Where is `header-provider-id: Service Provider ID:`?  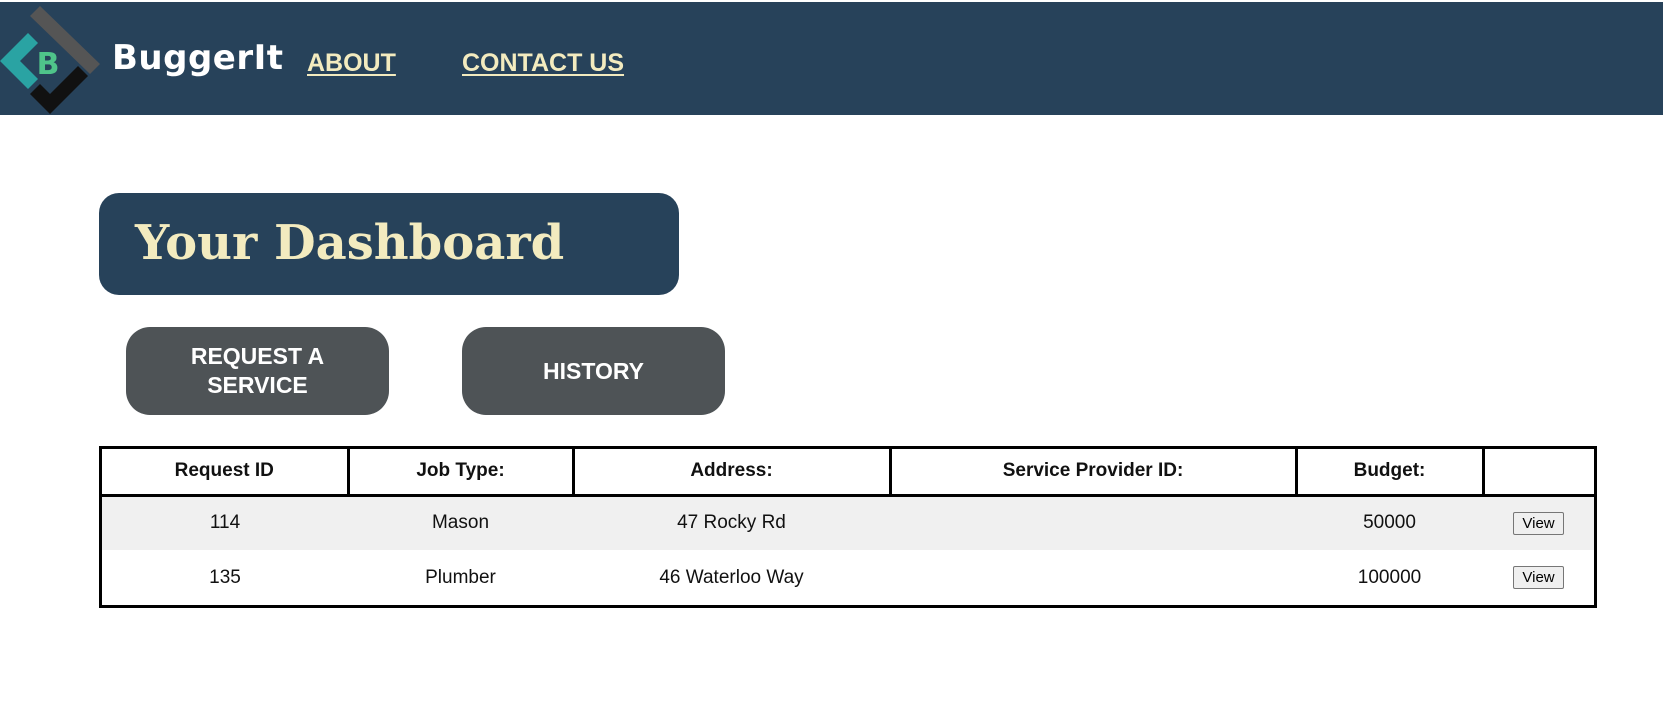
header-provider-id: Service Provider ID: is located at coordinates (1094, 473).